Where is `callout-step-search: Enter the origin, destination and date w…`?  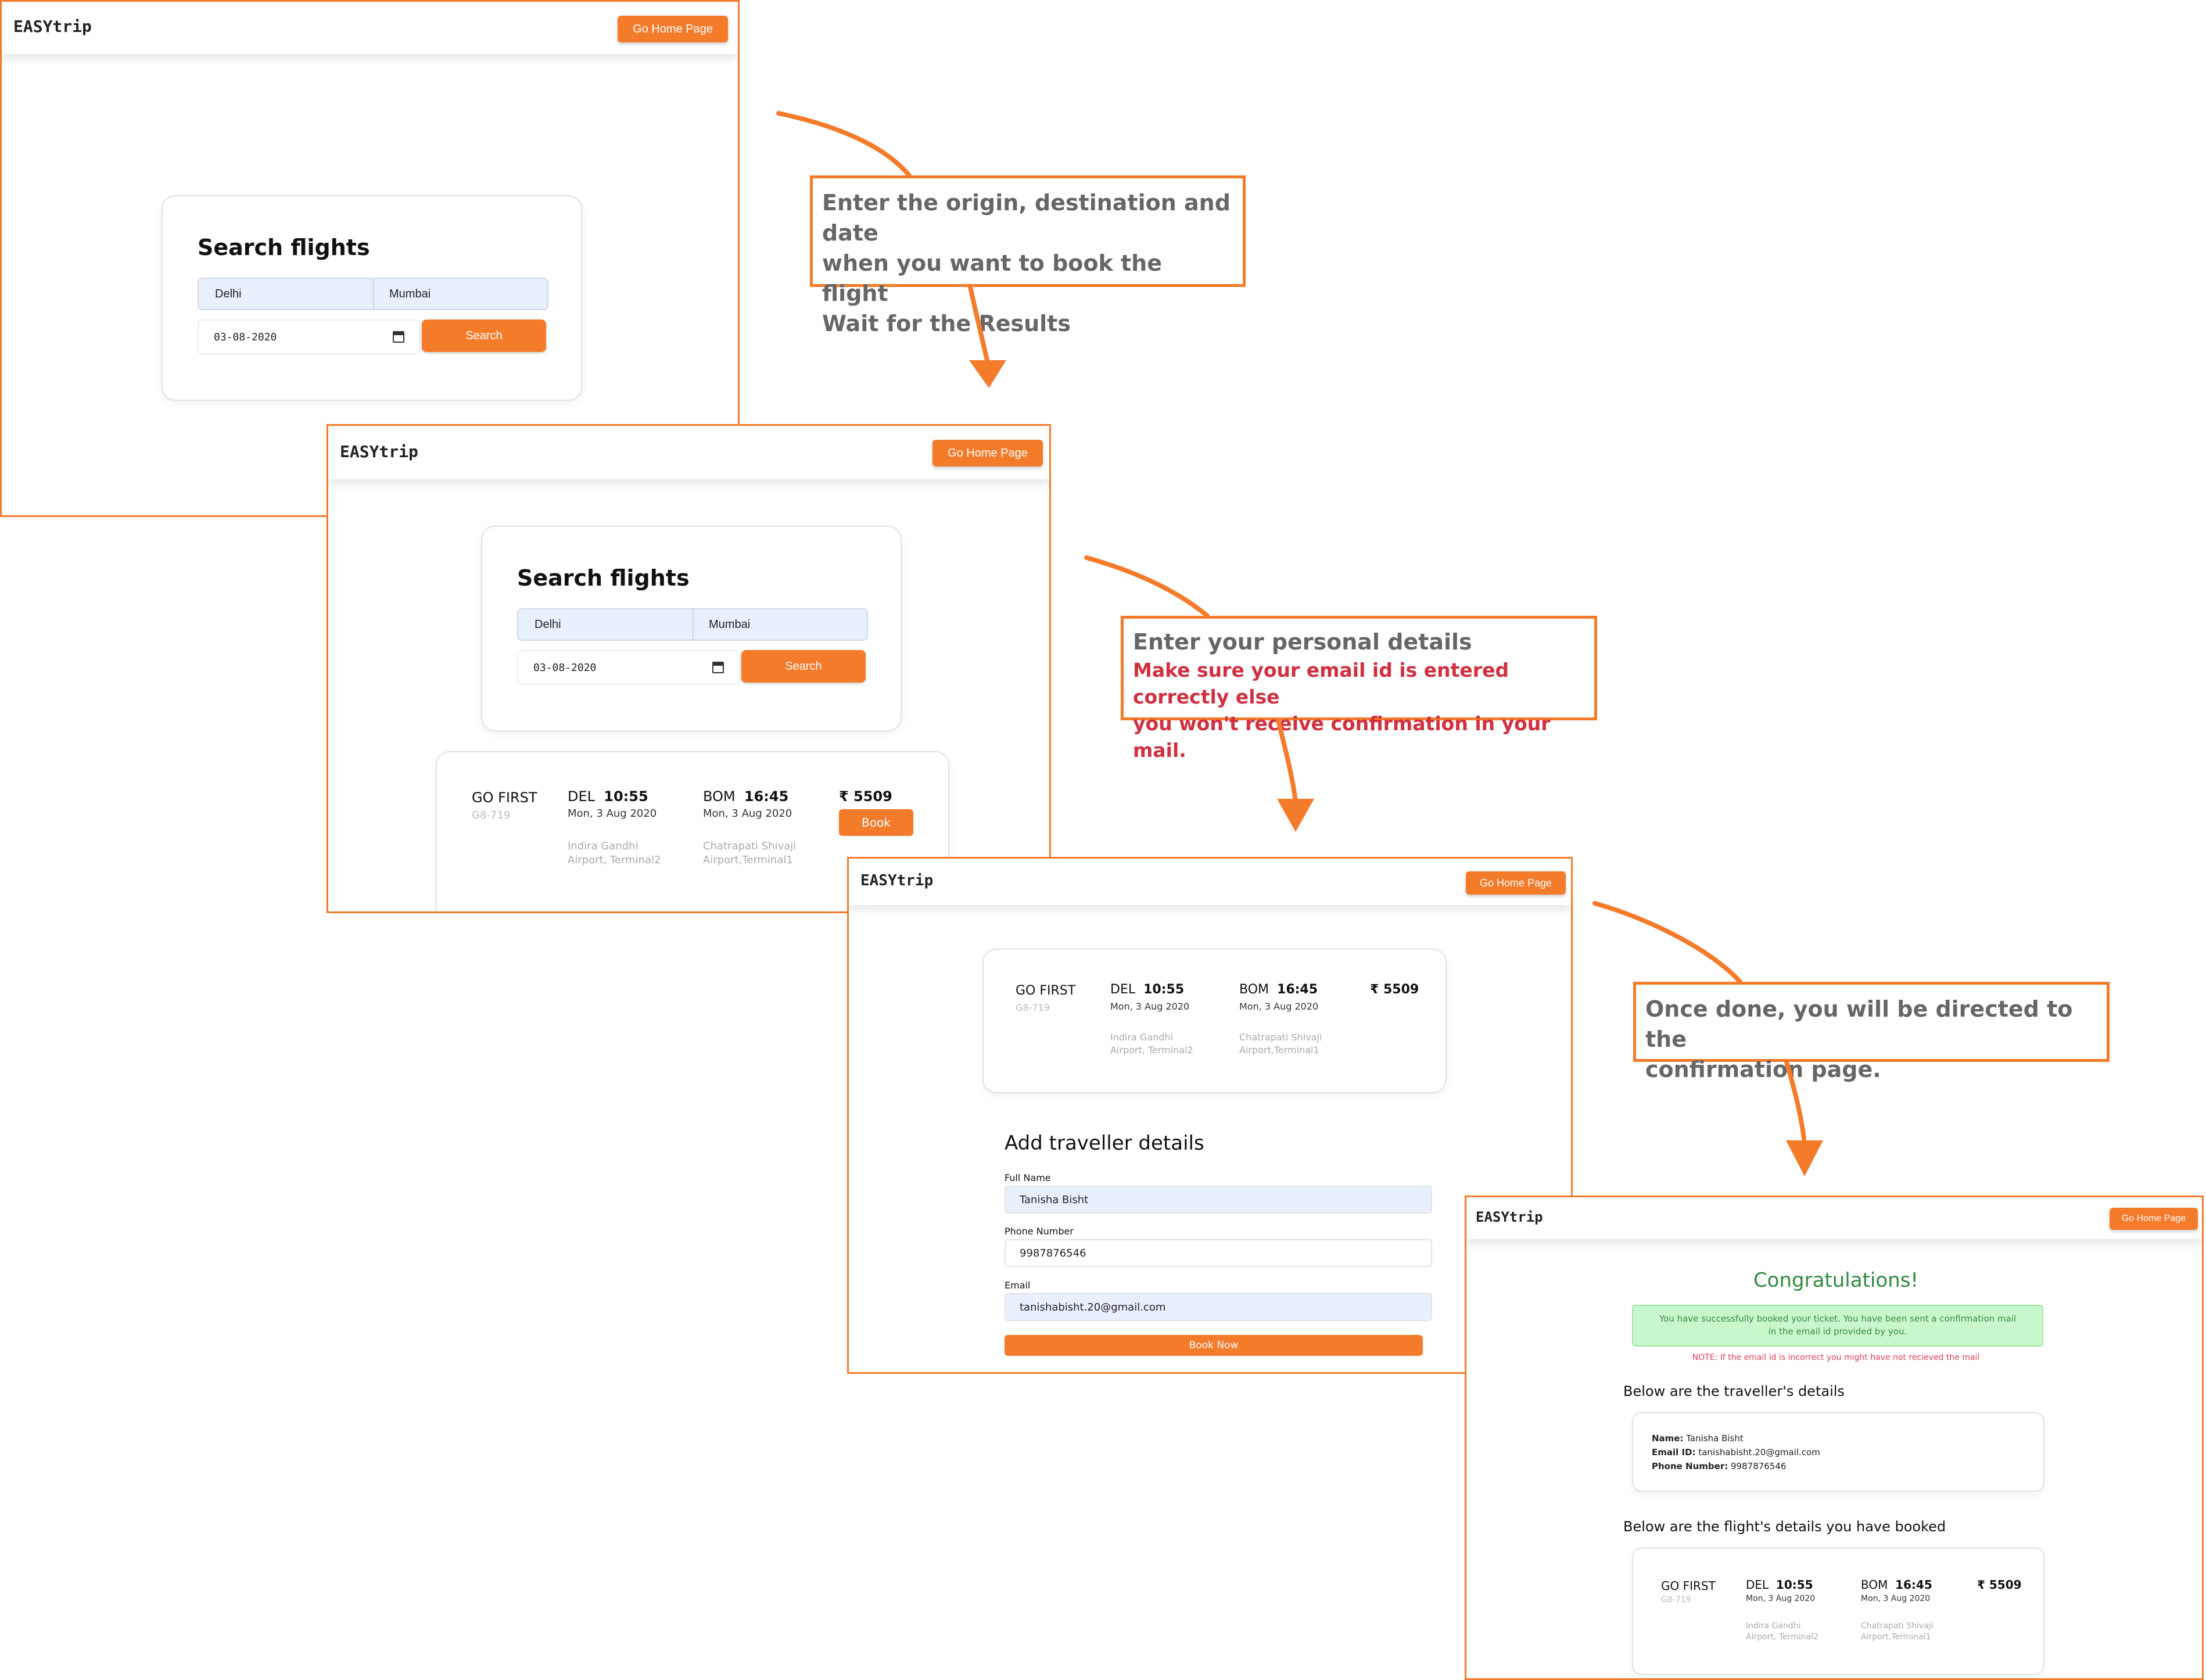 callout-step-search: Enter the origin, destination and date w… is located at coordinates (1028, 256).